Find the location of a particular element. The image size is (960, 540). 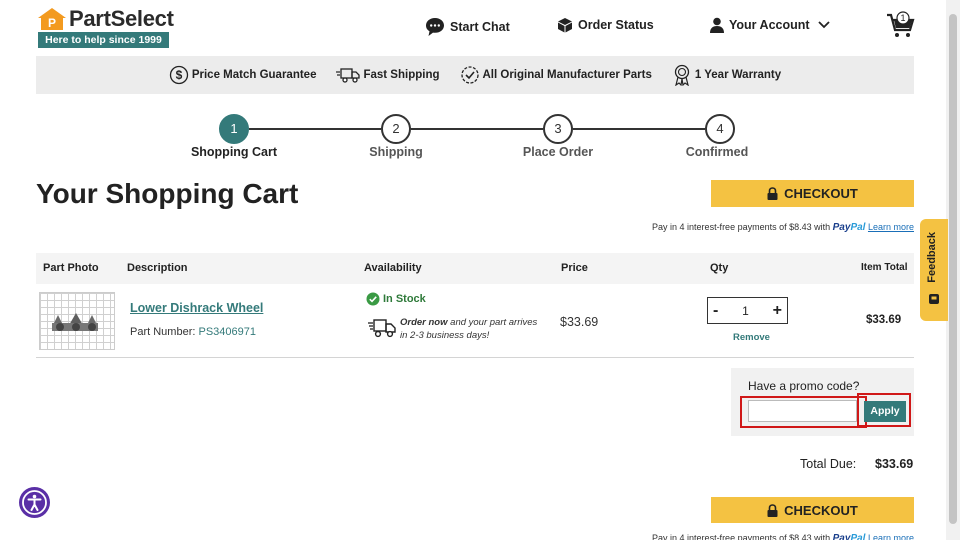

part-photo is located at coordinates (77, 321).